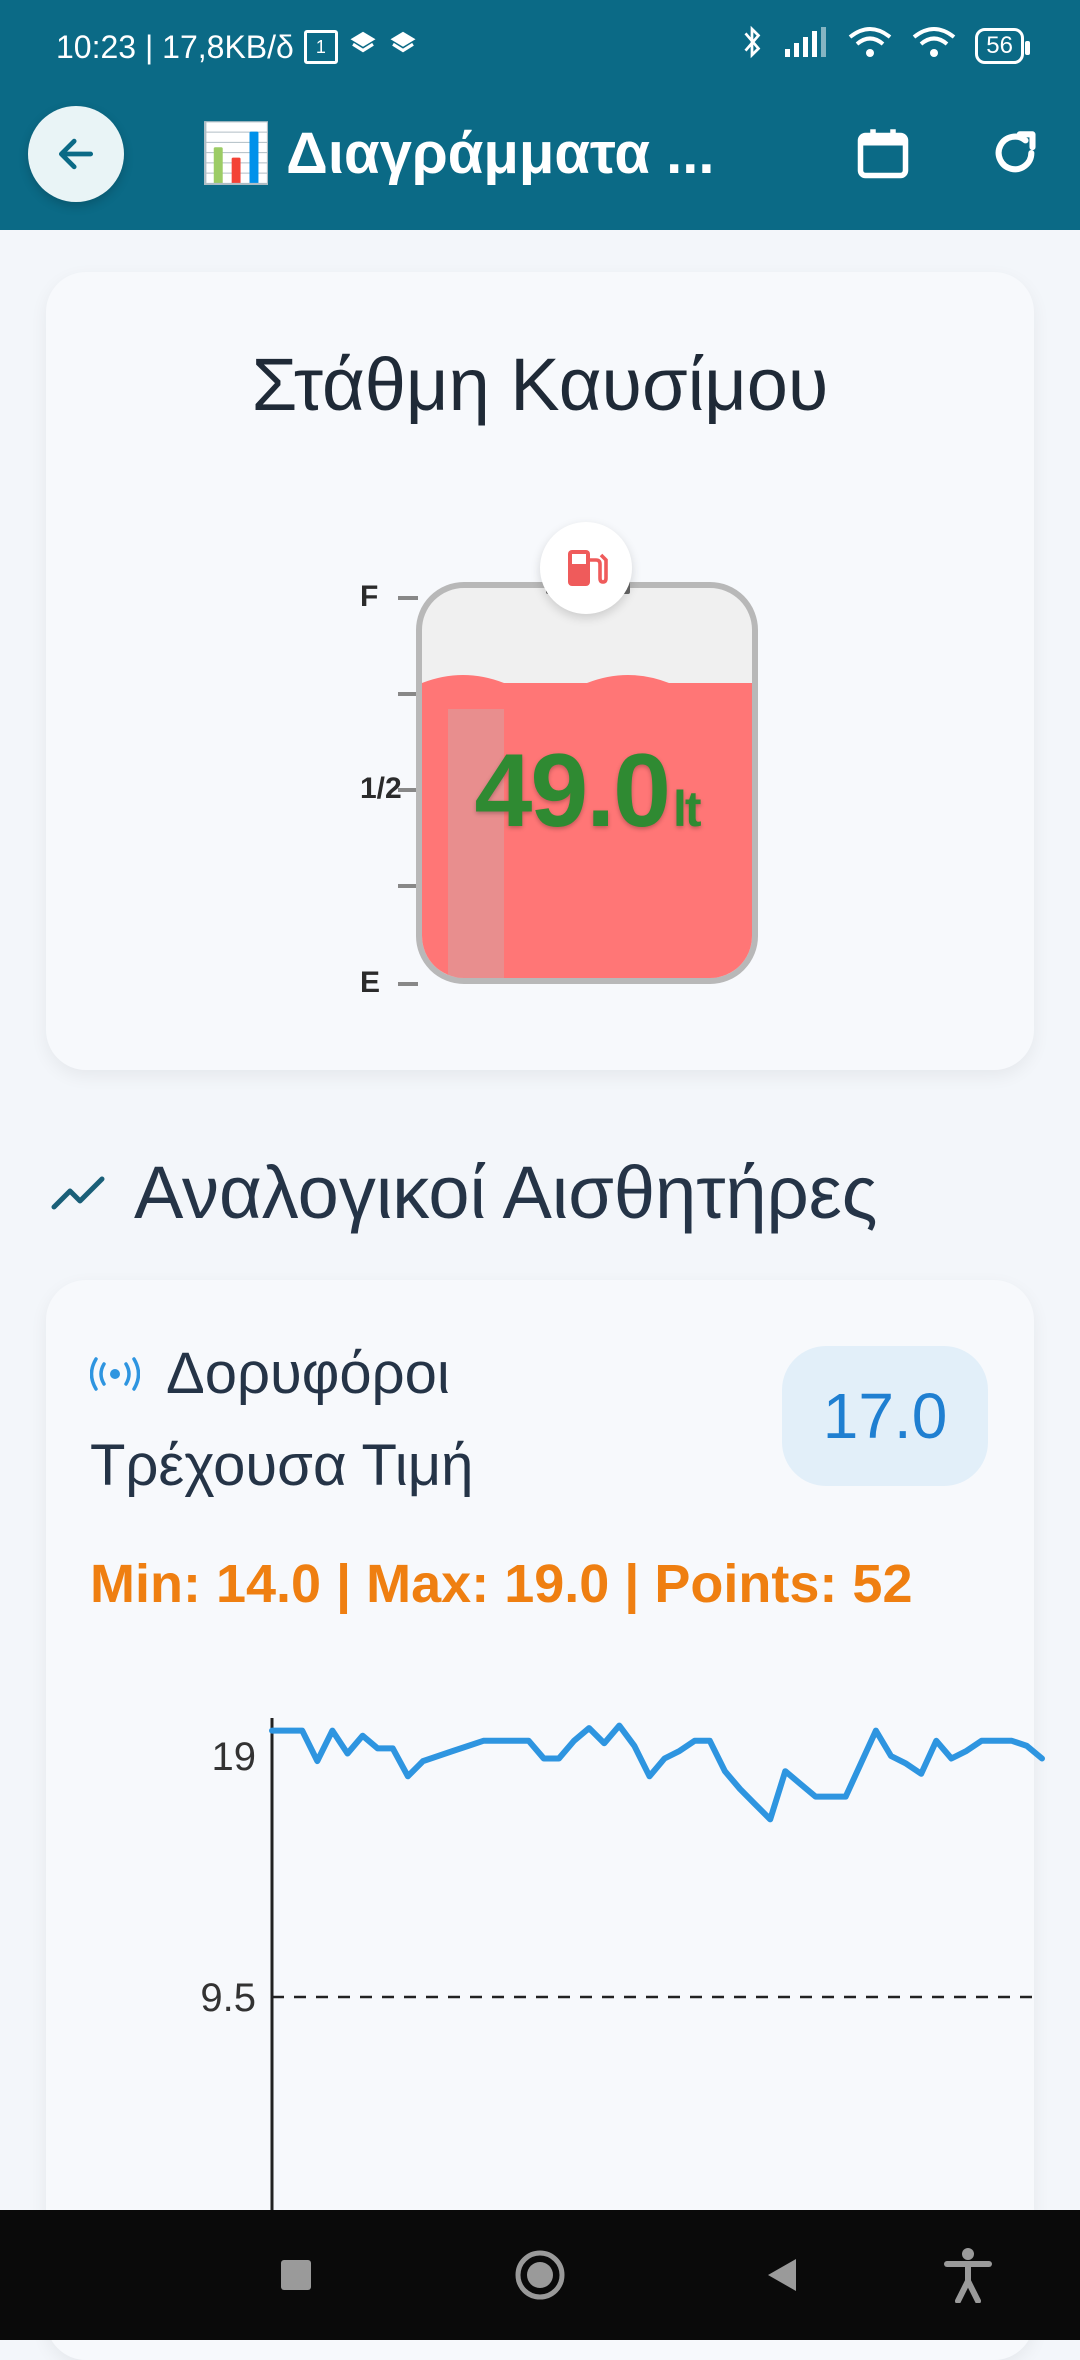  I want to click on calendar-icon, so click(883, 154).